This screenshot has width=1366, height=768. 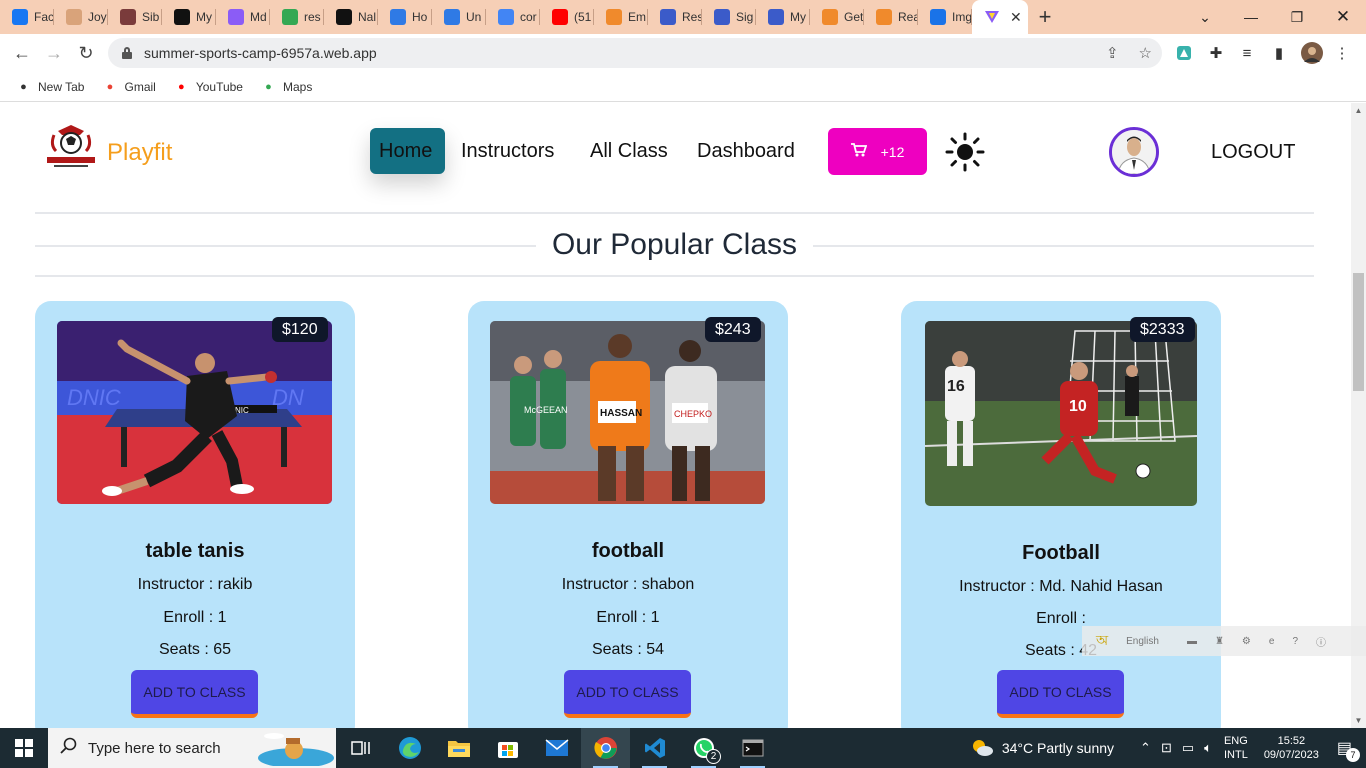 What do you see at coordinates (1246, 641) in the screenshot?
I see `settings-icon: ⚙` at bounding box center [1246, 641].